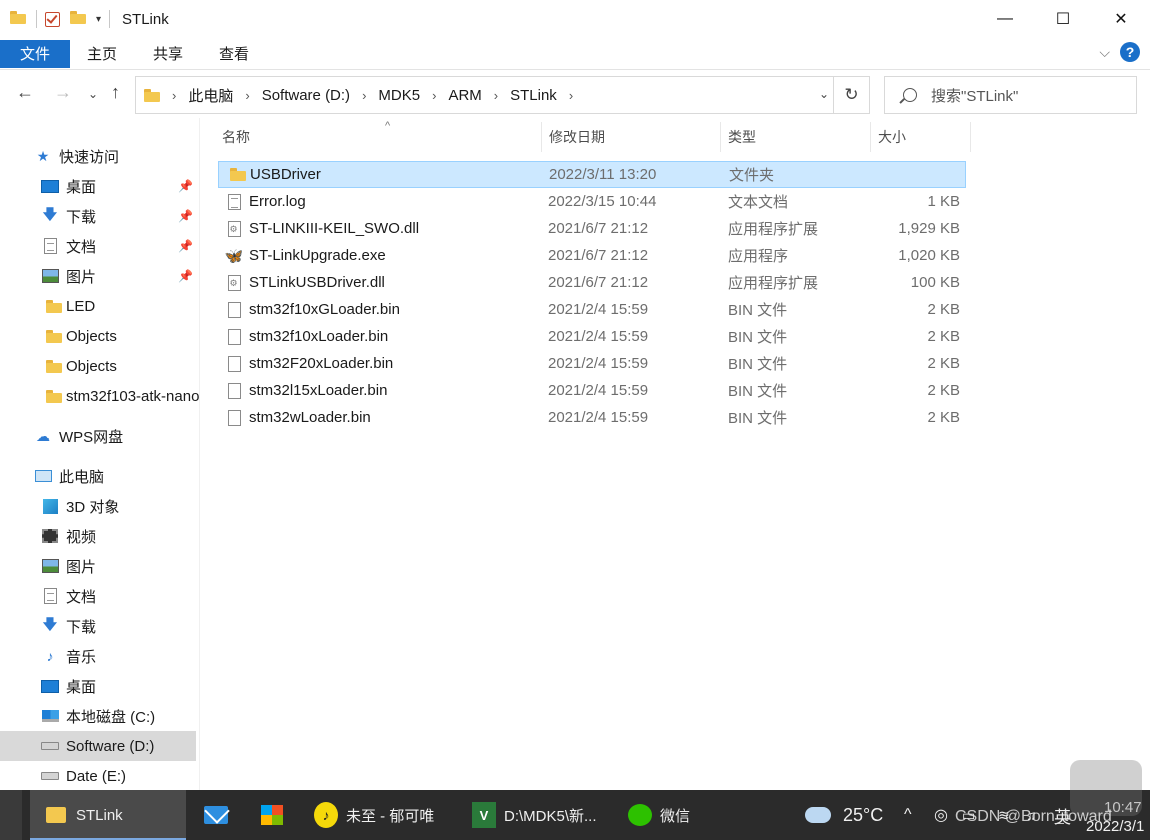 The height and width of the screenshot is (840, 1150). Describe the element at coordinates (98, 775) in the screenshot. I see `sidebar-item-date-e: Date (E:)` at that location.